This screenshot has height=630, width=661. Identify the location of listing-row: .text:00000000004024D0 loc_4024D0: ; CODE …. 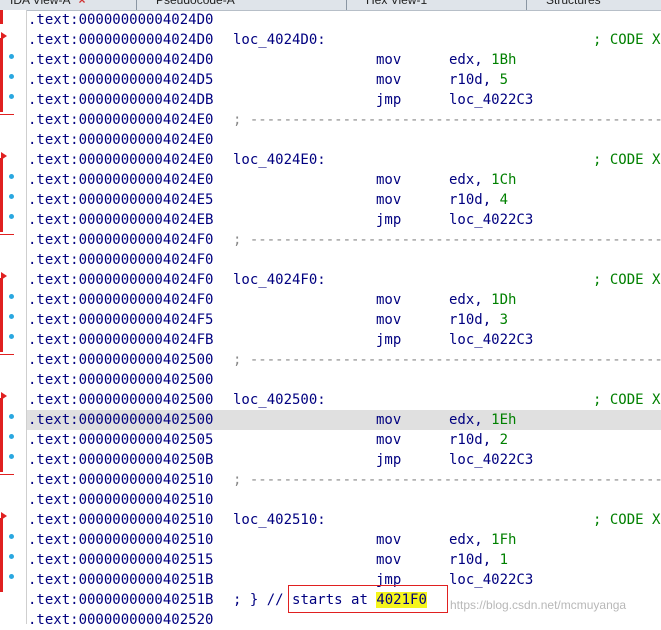
(344, 40).